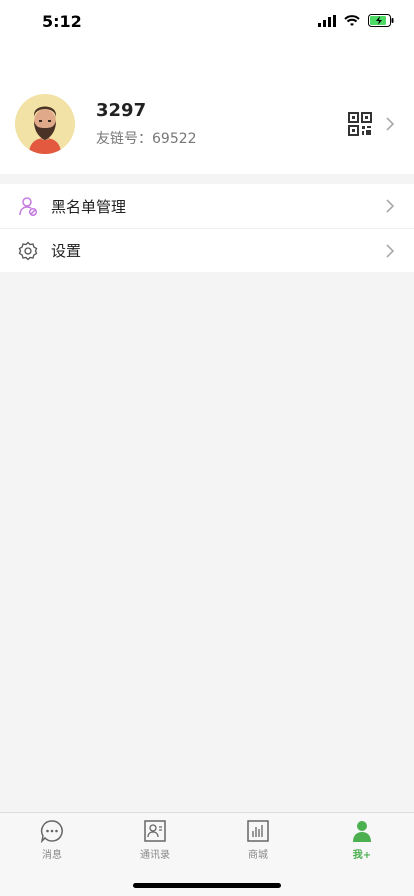 This screenshot has width=414, height=896. What do you see at coordinates (258, 855) in the screenshot?
I see `tab-label: 商城` at bounding box center [258, 855].